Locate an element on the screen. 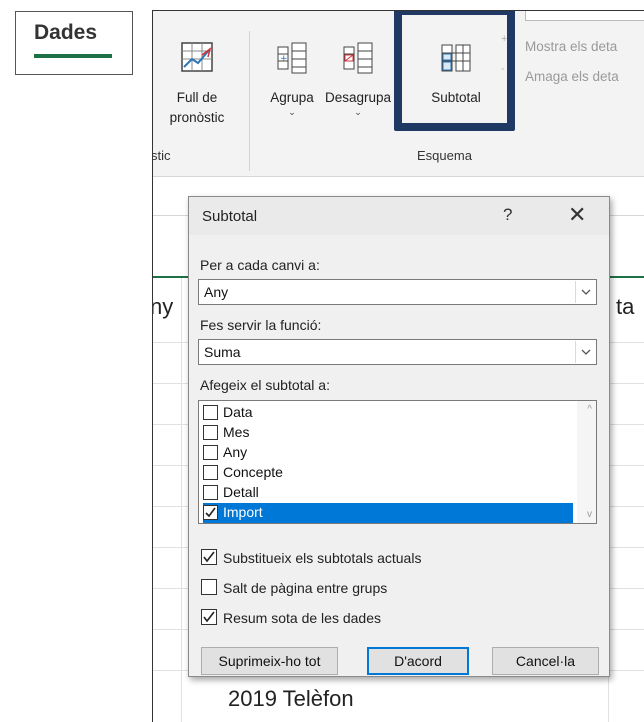 Image resolution: width=644 pixels, height=722 pixels. scroll-down-icon: v is located at coordinates (589, 514).